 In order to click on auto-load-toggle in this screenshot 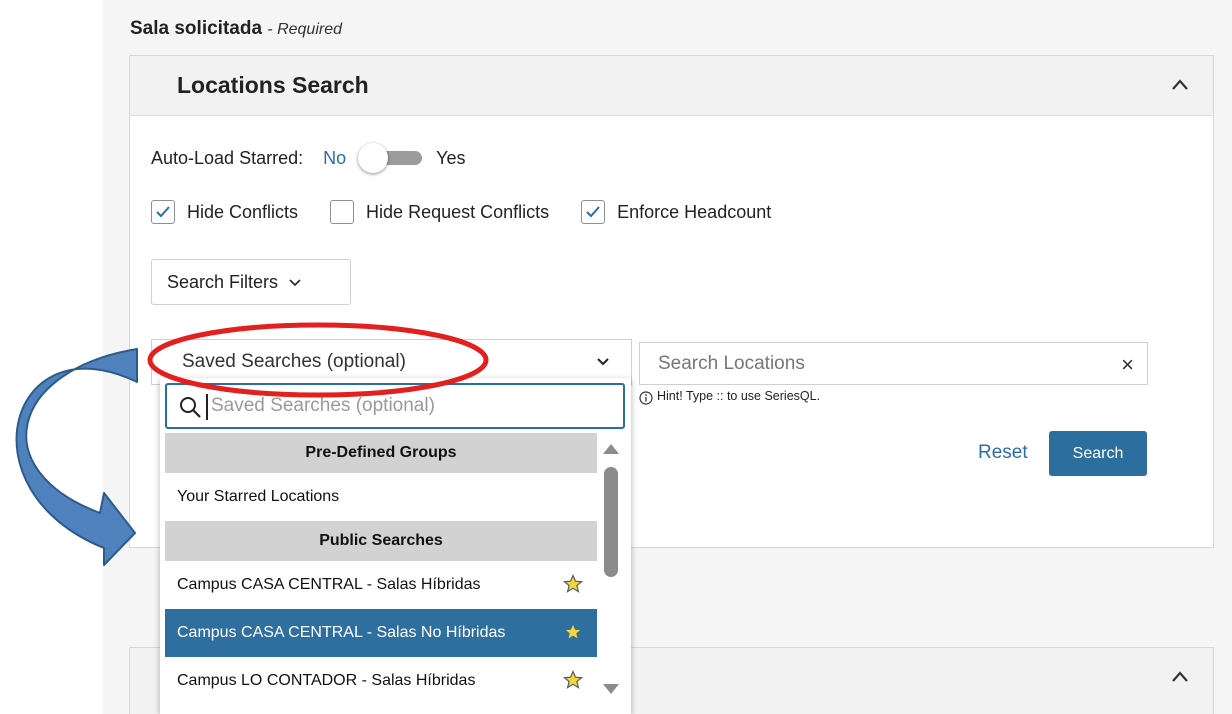, I will do `click(390, 158)`.